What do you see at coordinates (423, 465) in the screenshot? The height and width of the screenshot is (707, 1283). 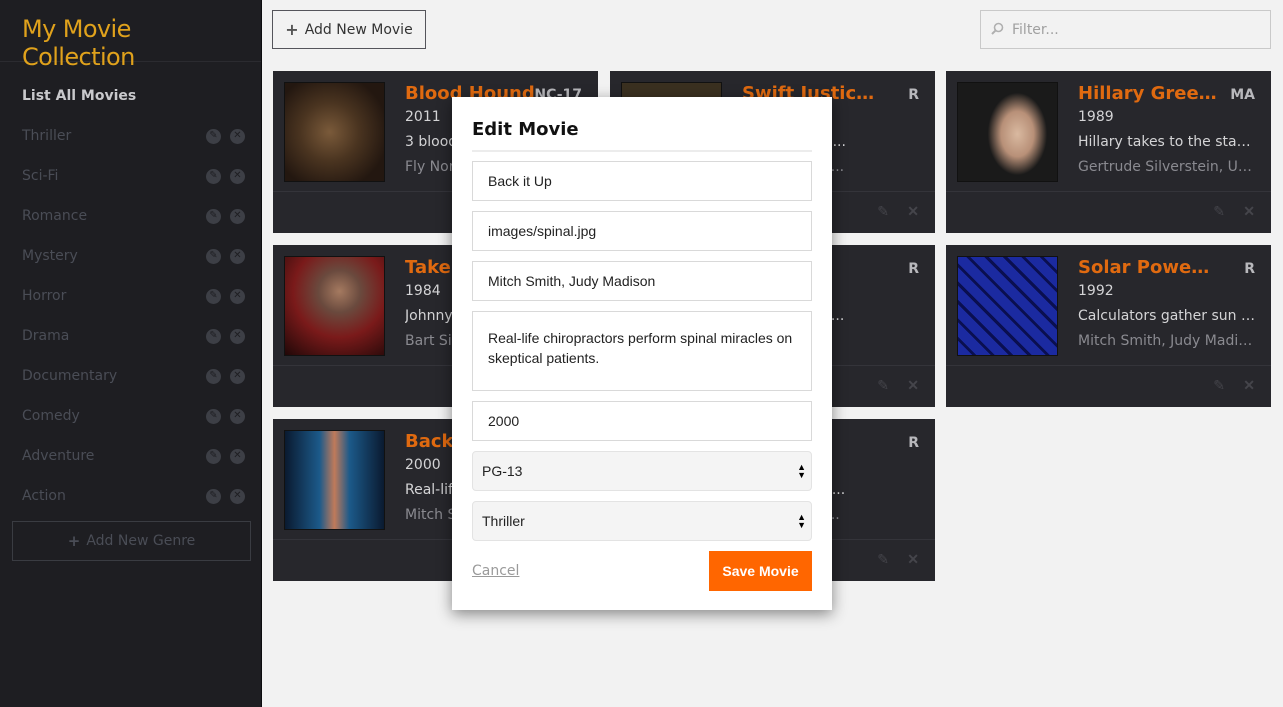 I see `movie-year: 2000` at bounding box center [423, 465].